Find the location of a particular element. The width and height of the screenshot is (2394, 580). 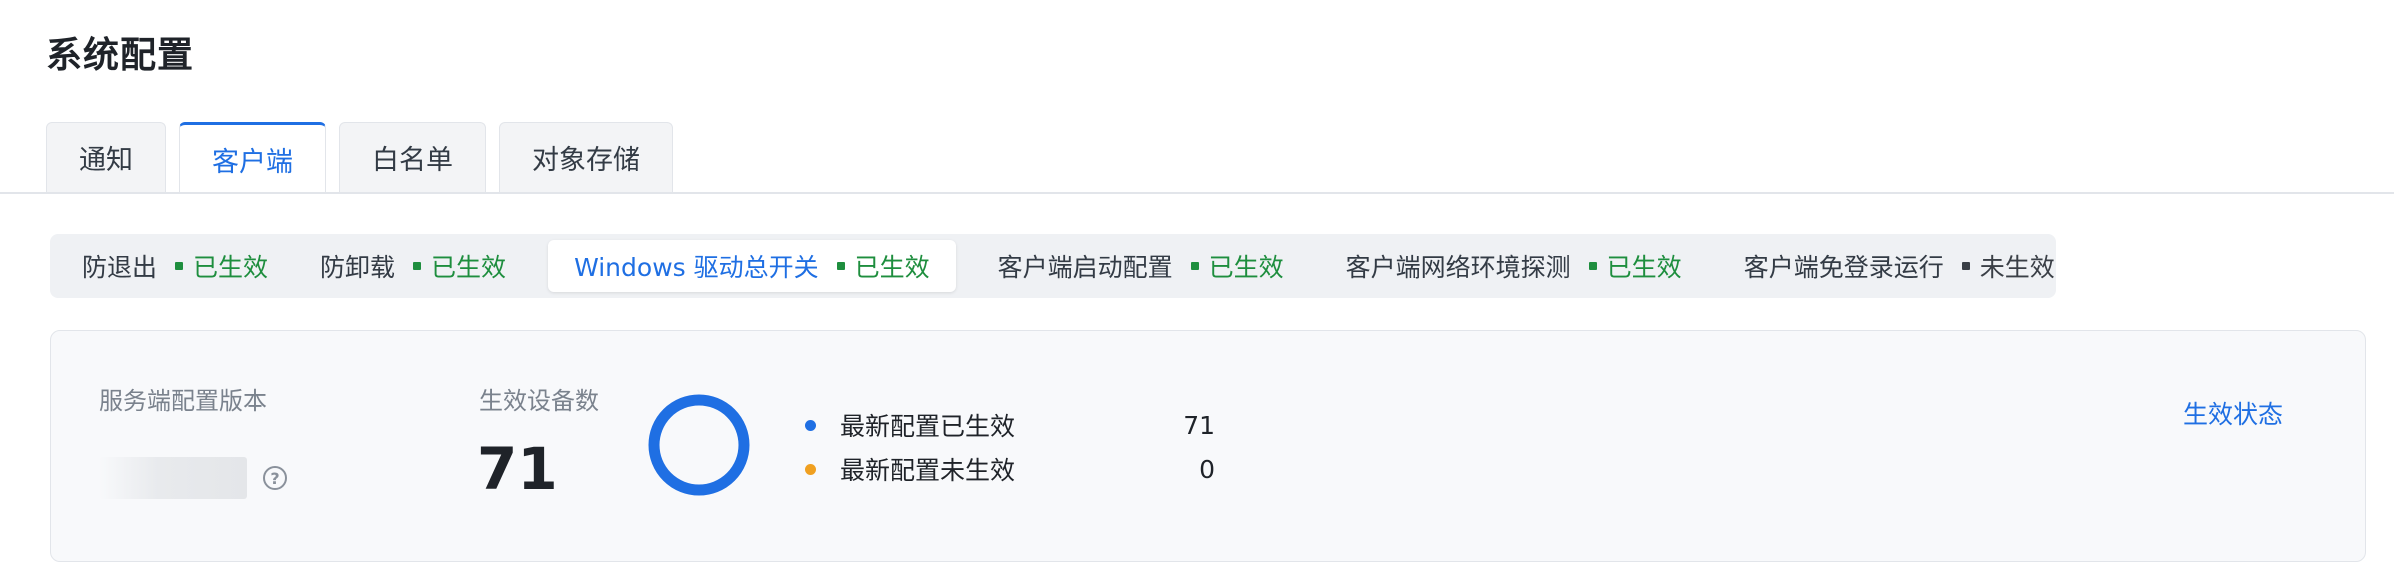

version-value-placeholder is located at coordinates (173, 478).